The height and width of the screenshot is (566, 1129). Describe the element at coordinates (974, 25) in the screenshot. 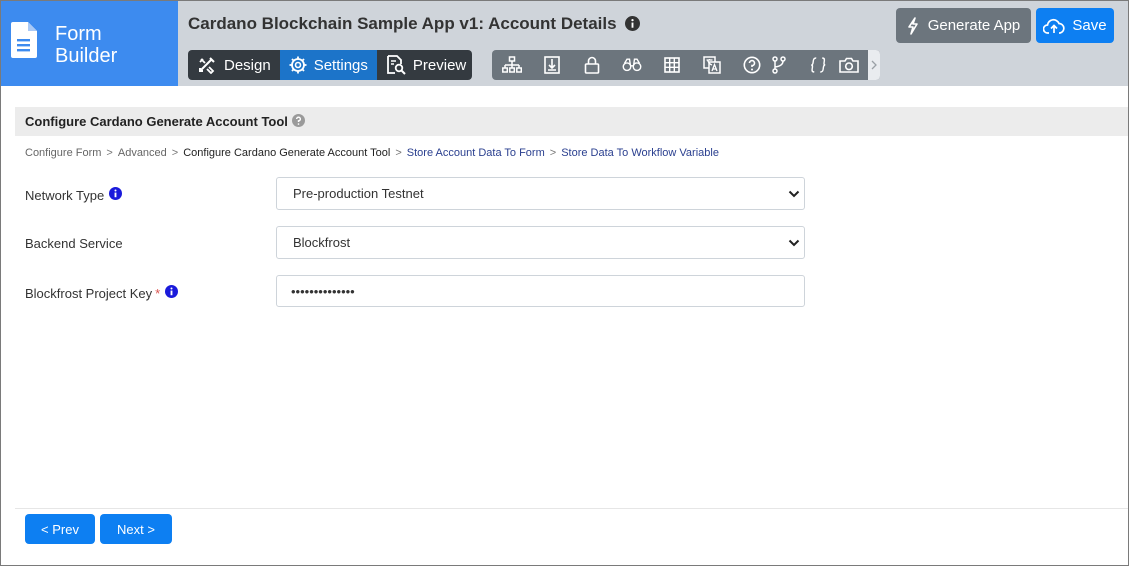

I see `generate-app-label: Generate App` at that location.